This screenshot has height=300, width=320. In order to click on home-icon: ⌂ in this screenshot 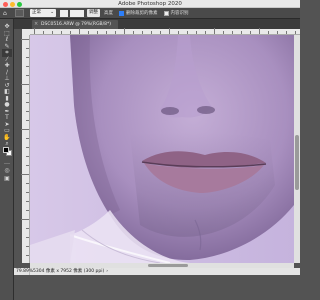, I will do `click(7, 13)`.